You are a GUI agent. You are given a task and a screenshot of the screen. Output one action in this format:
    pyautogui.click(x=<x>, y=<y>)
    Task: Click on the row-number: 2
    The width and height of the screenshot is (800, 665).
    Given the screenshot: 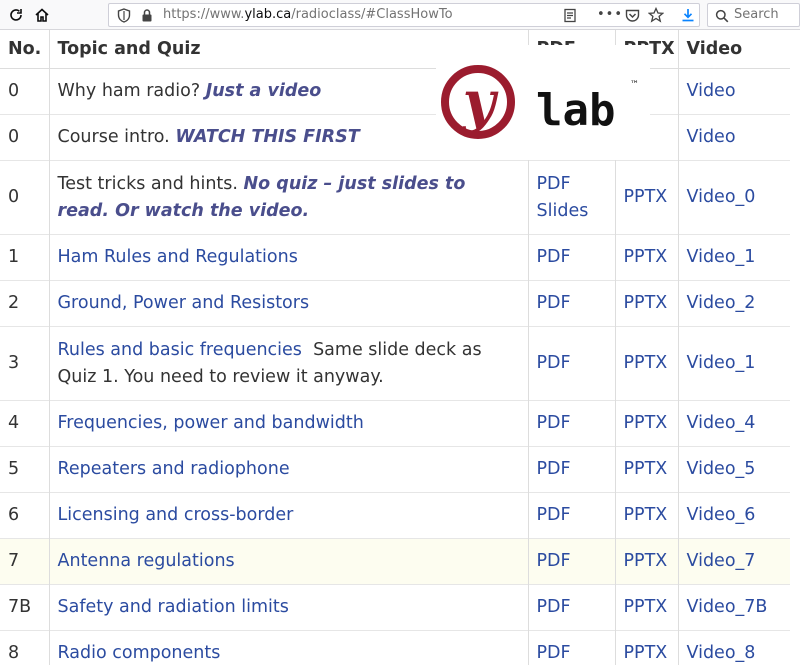 What is the action you would take?
    pyautogui.click(x=24, y=303)
    